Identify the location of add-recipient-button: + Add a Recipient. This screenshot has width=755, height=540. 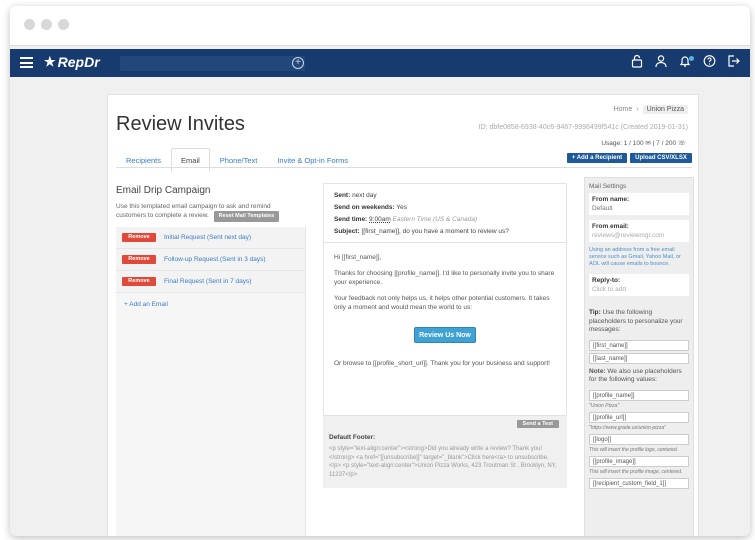
(597, 158).